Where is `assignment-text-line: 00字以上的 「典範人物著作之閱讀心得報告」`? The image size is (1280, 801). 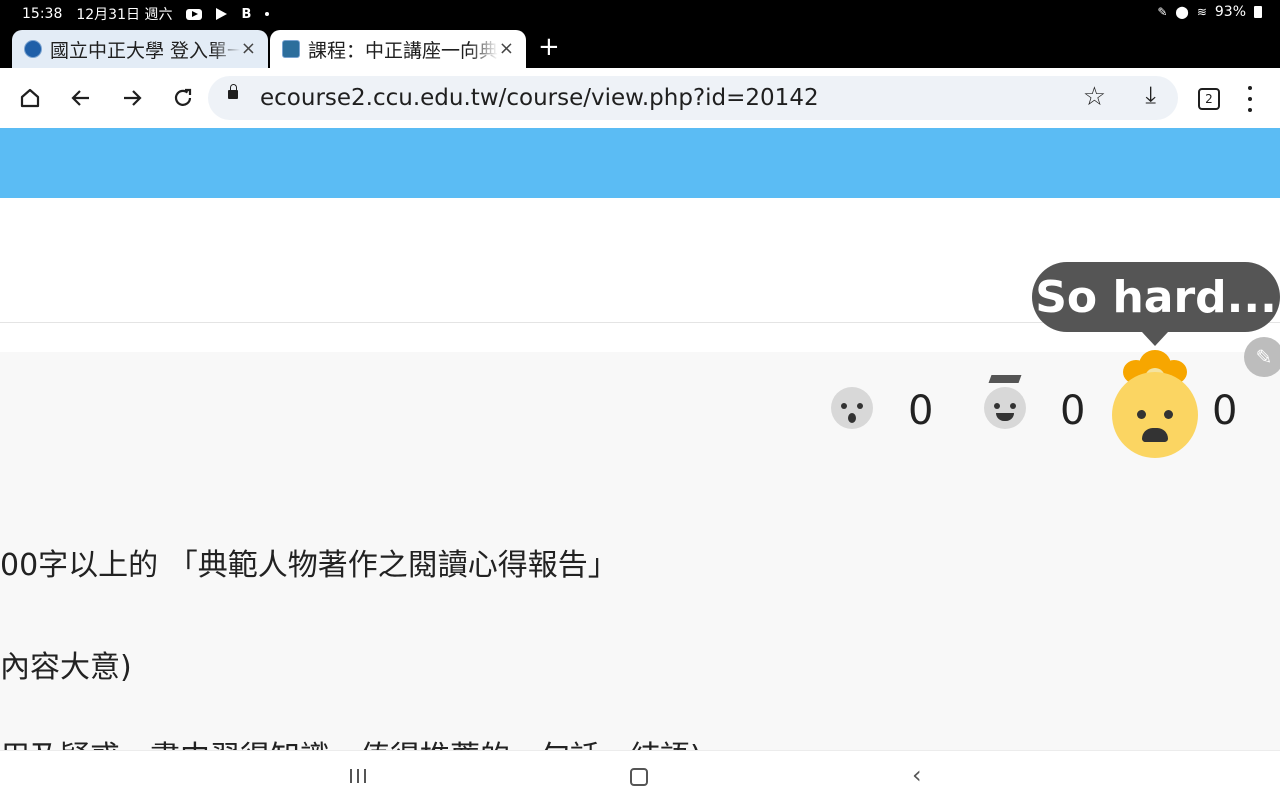 assignment-text-line: 00字以上的 「典範人物著作之閱讀心得報告」 is located at coordinates (309, 565).